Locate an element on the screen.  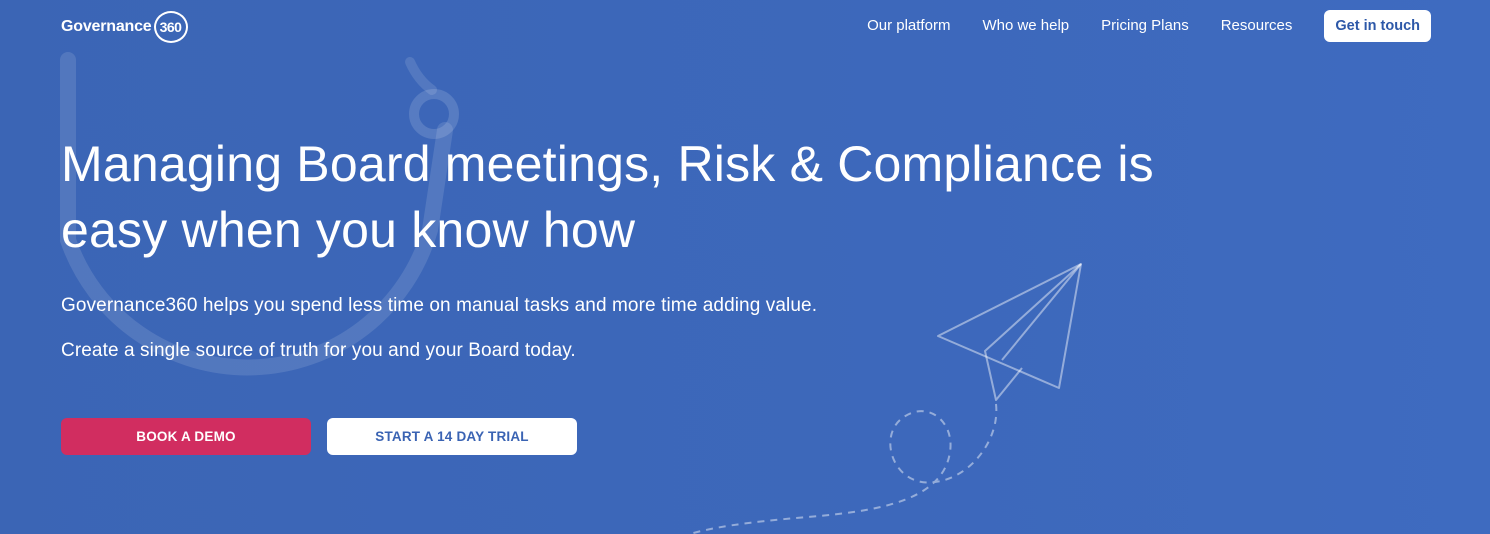
logo-badge: 360 is located at coordinates (170, 27).